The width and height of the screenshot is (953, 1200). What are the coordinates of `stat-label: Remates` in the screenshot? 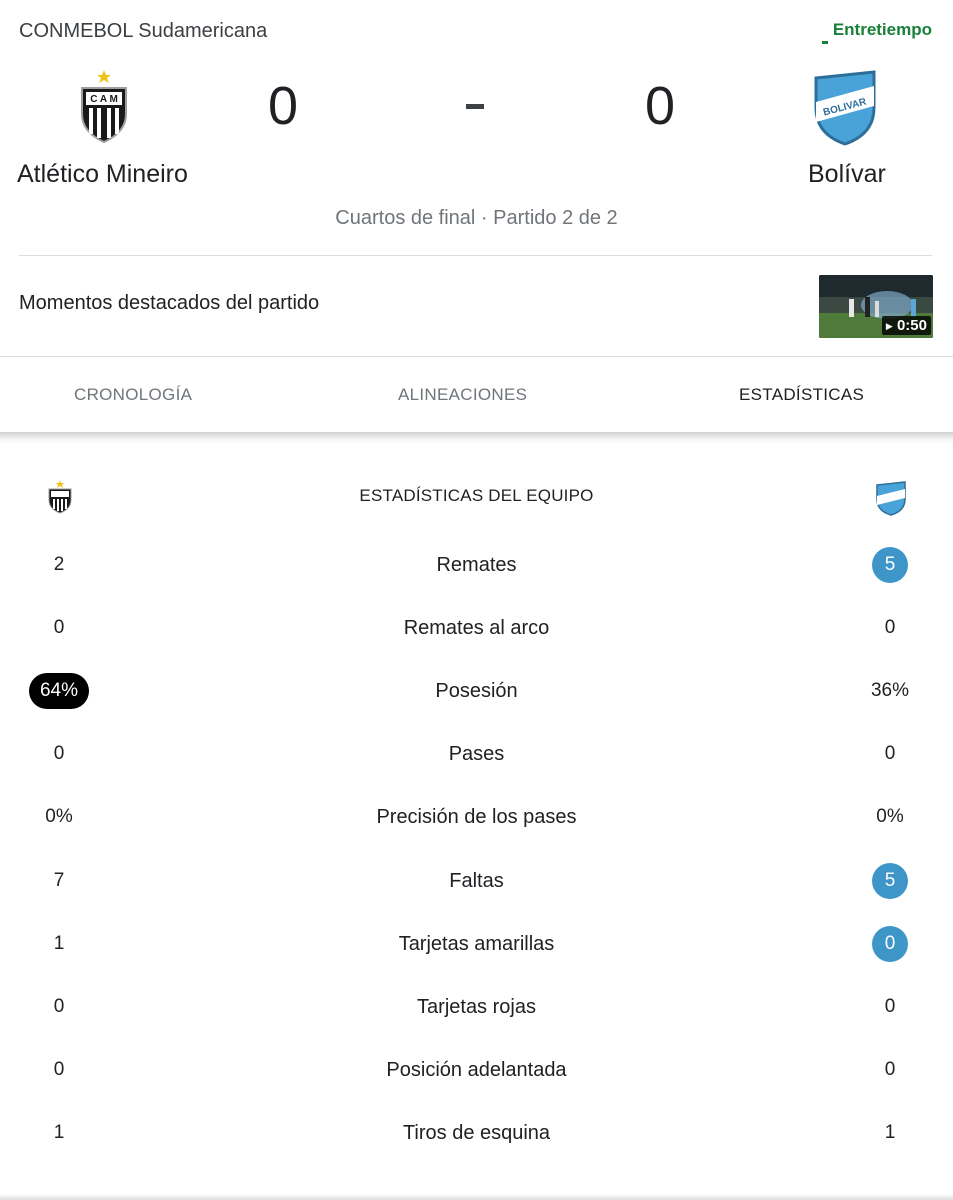 It's located at (476, 565).